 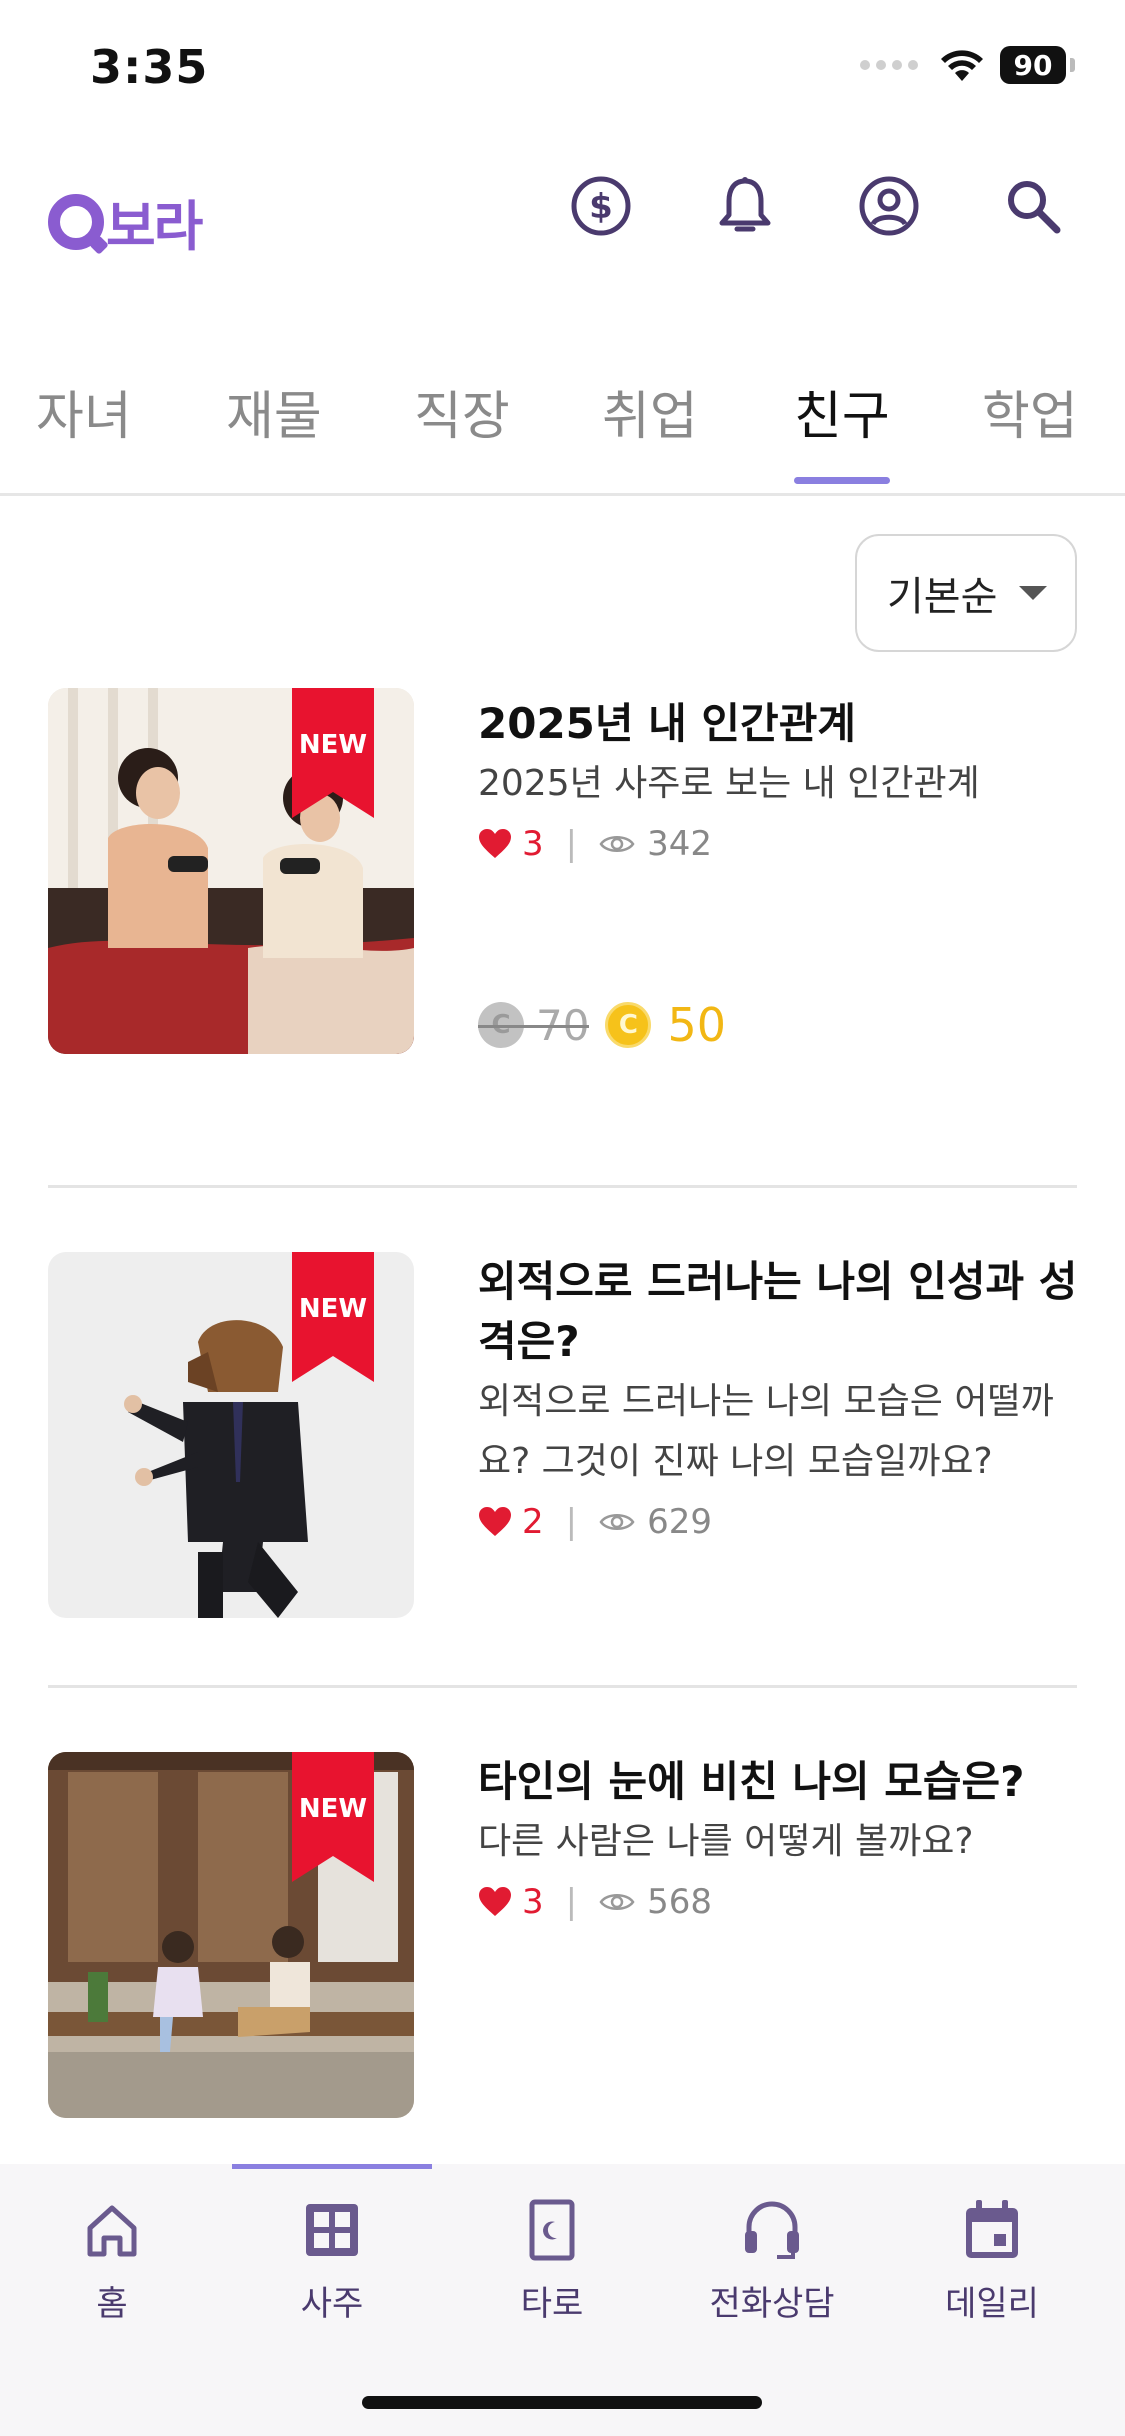 I want to click on user-icon, so click(x=889, y=206).